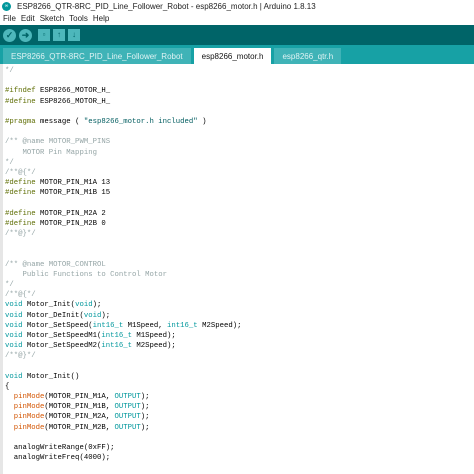  I want to click on code-token: message (, so click(59, 121).